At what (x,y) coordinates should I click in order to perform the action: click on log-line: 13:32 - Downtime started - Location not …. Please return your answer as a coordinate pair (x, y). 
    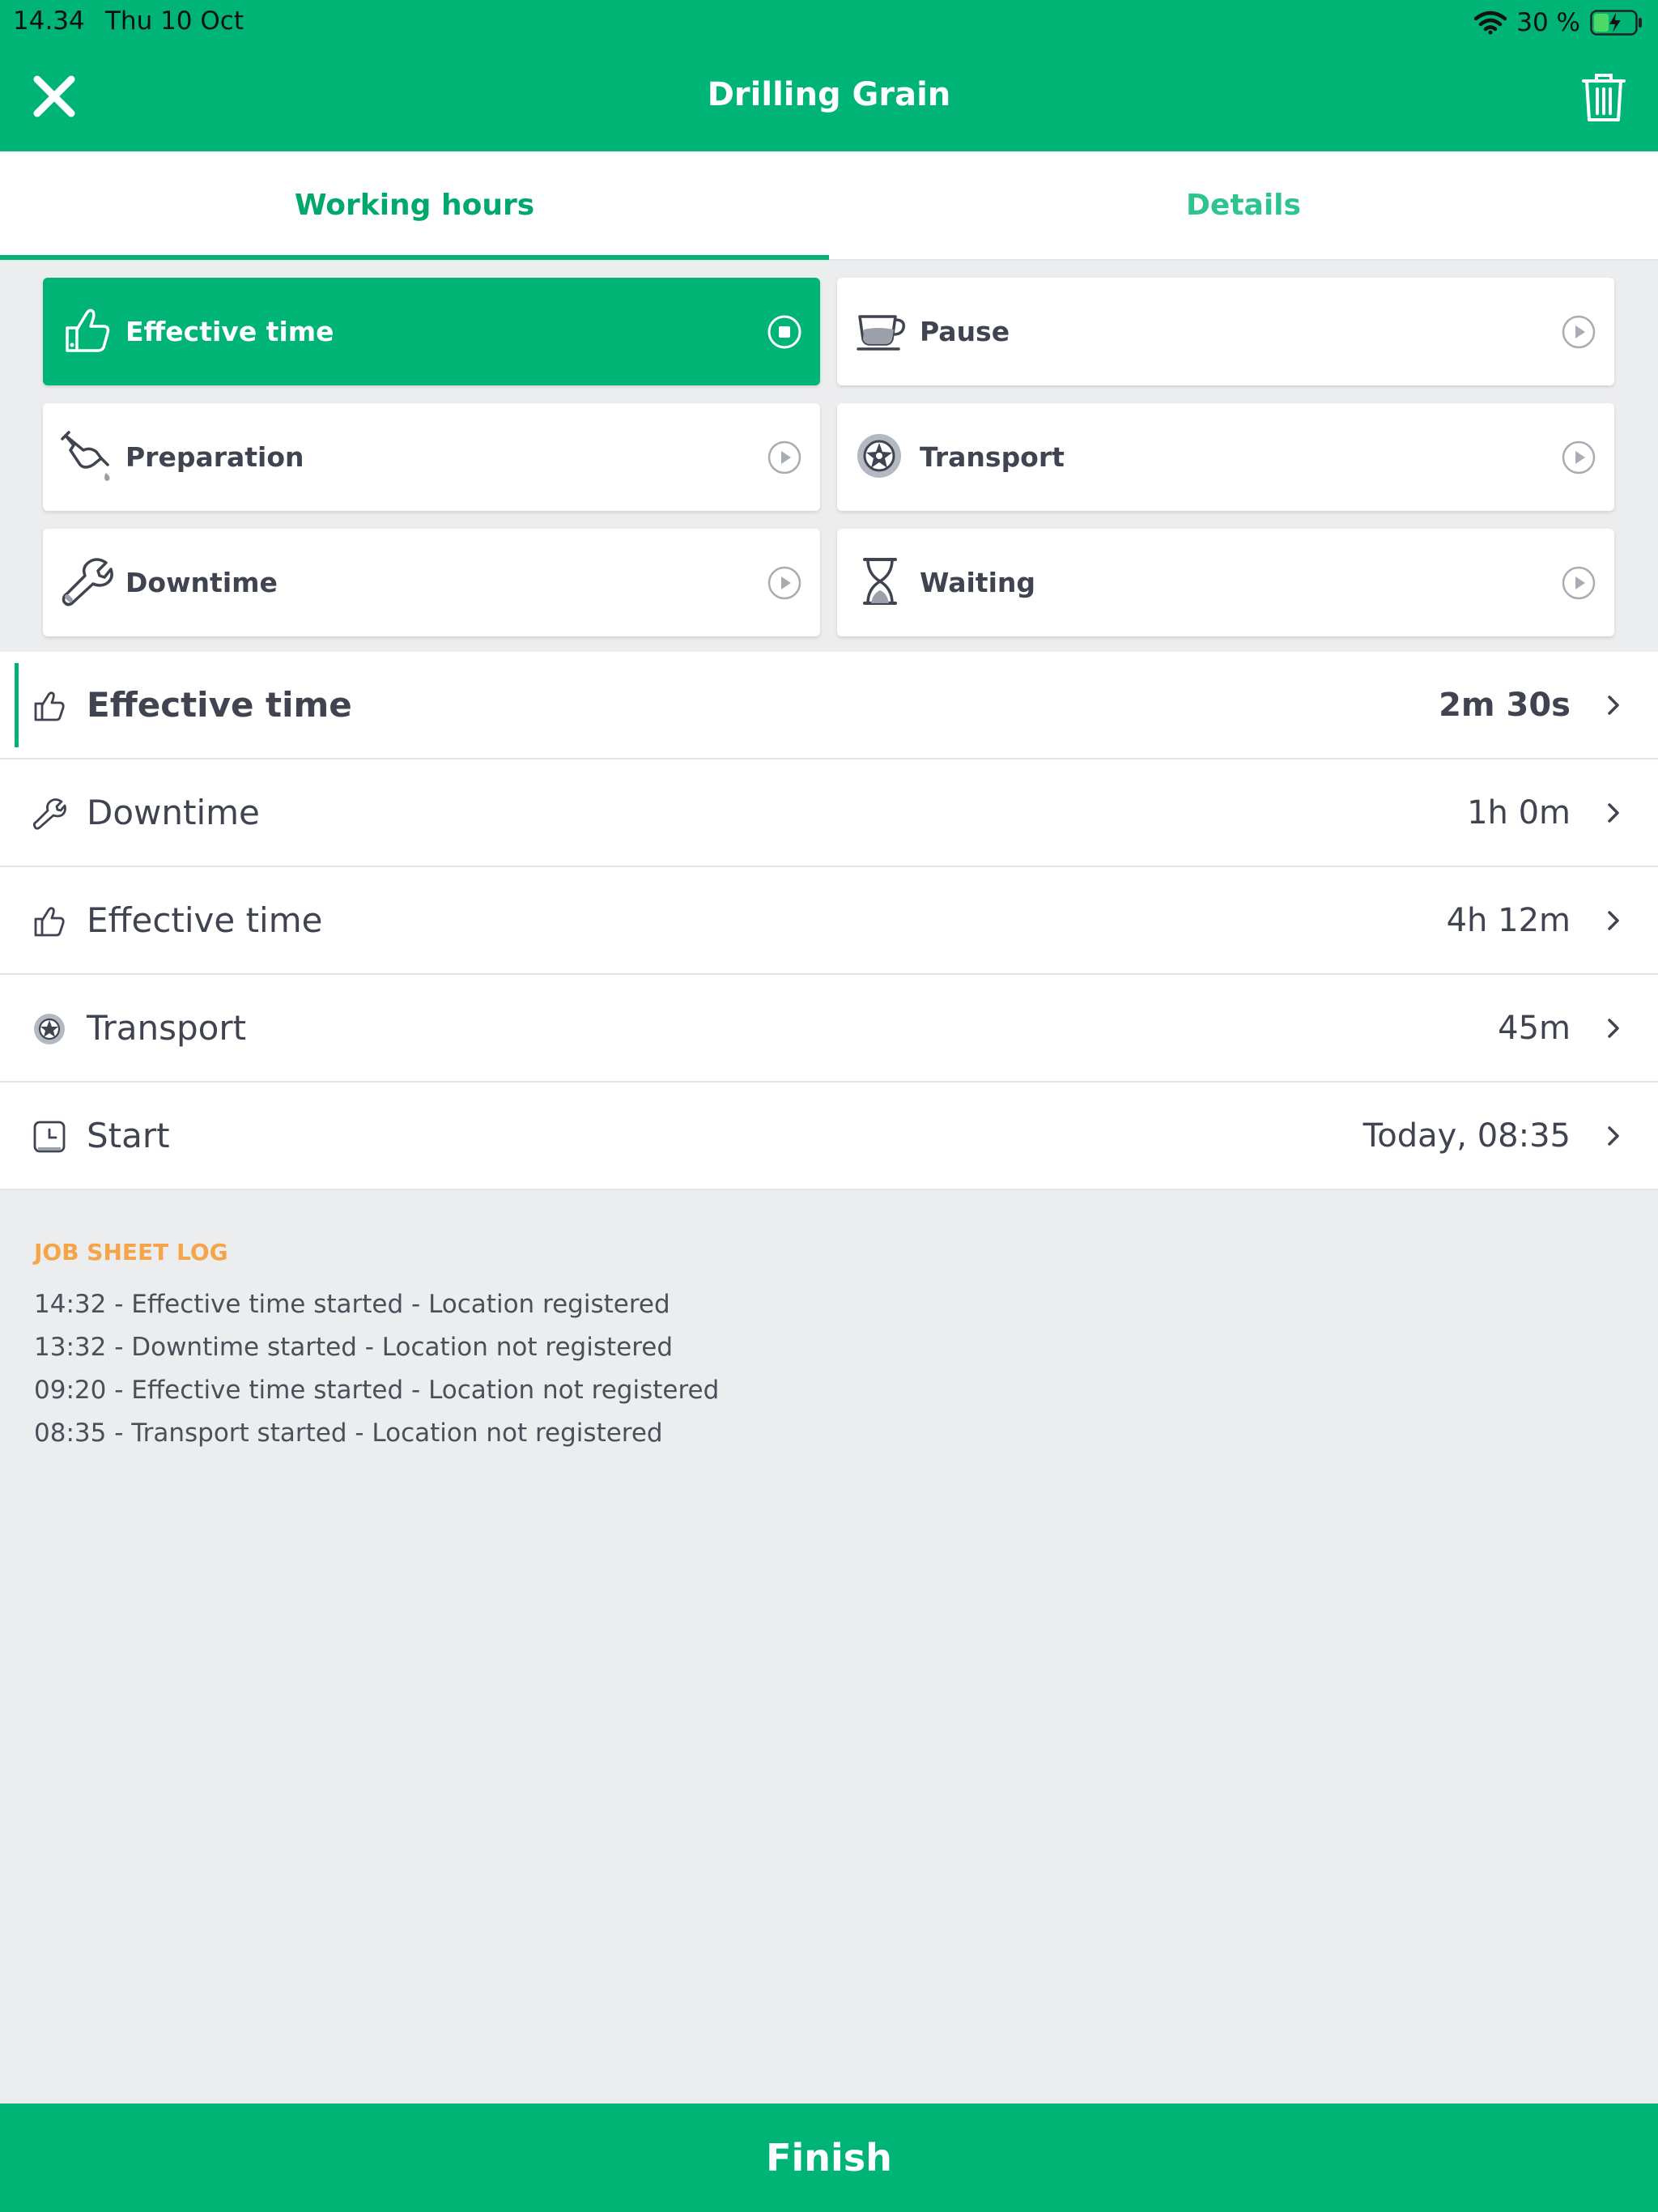
    Looking at the image, I should click on (354, 1347).